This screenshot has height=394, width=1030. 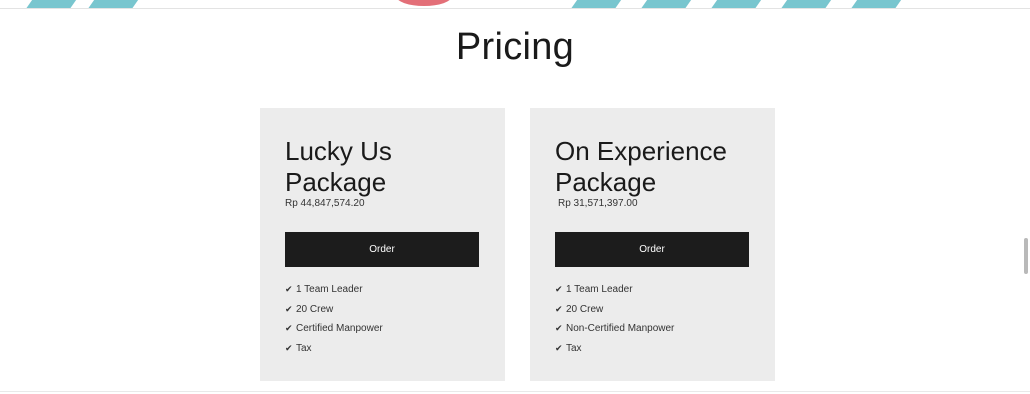 What do you see at coordinates (325, 203) in the screenshot?
I see `package-price: Rp 44,847,574.20` at bounding box center [325, 203].